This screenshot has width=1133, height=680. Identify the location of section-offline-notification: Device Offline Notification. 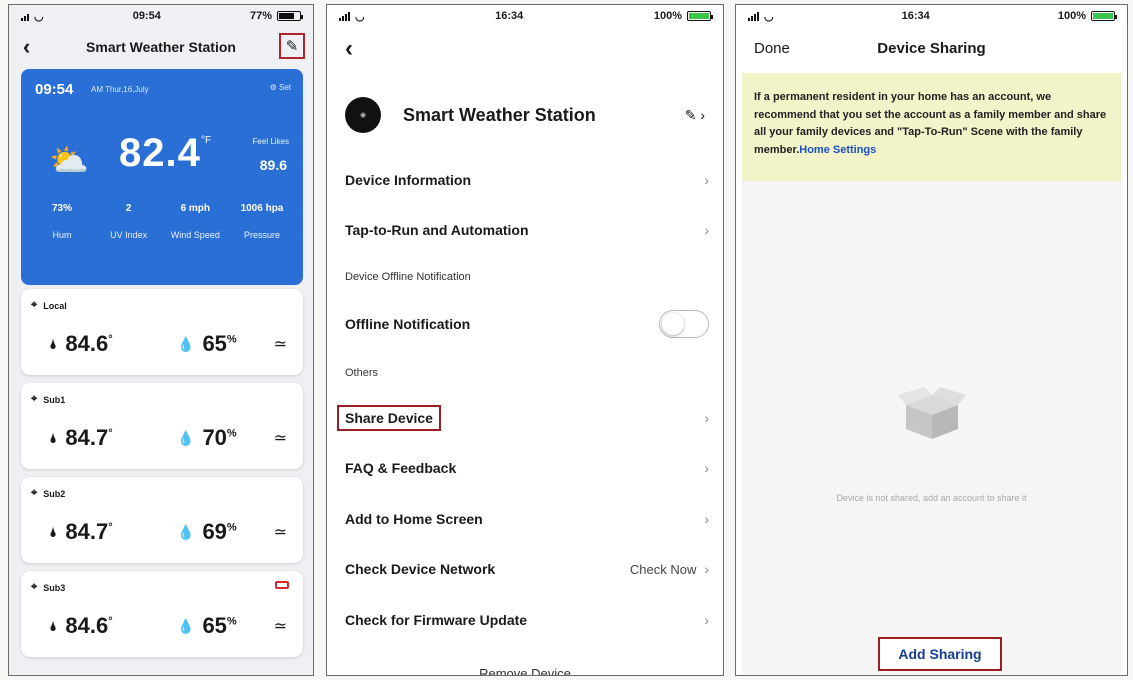
(408, 277).